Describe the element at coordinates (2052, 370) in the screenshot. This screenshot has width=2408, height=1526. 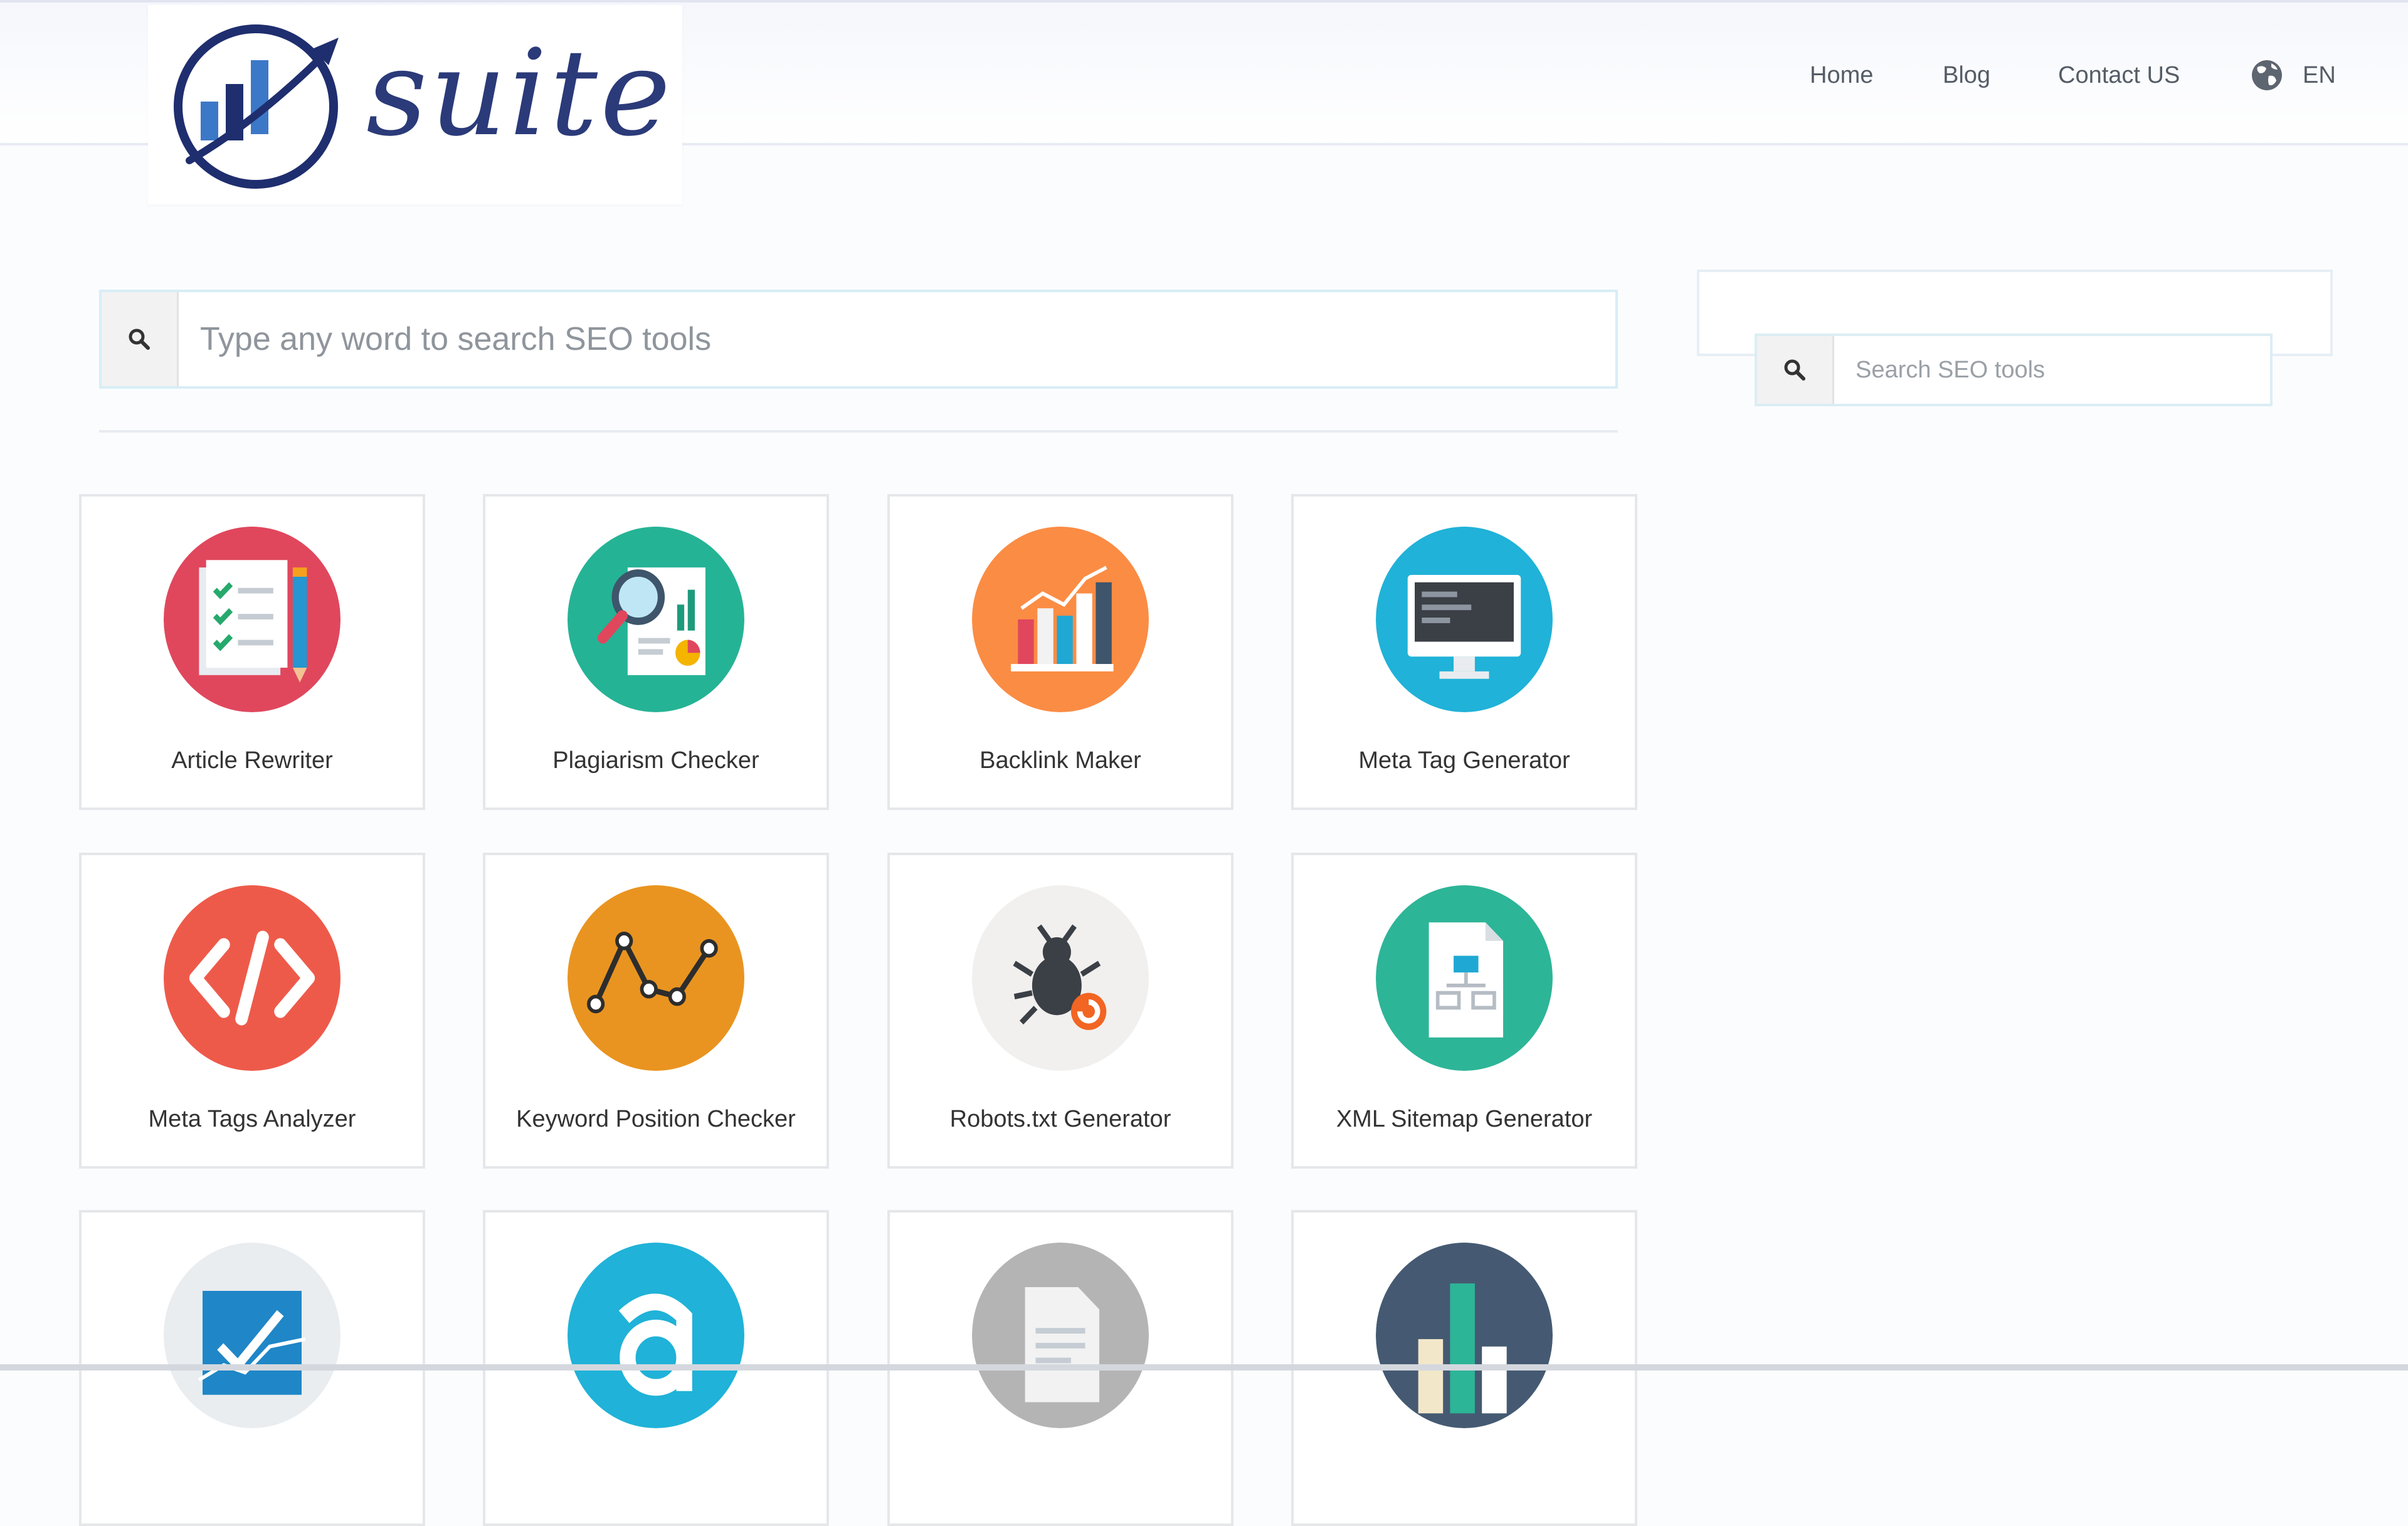
I see `sidebar-search-input` at that location.